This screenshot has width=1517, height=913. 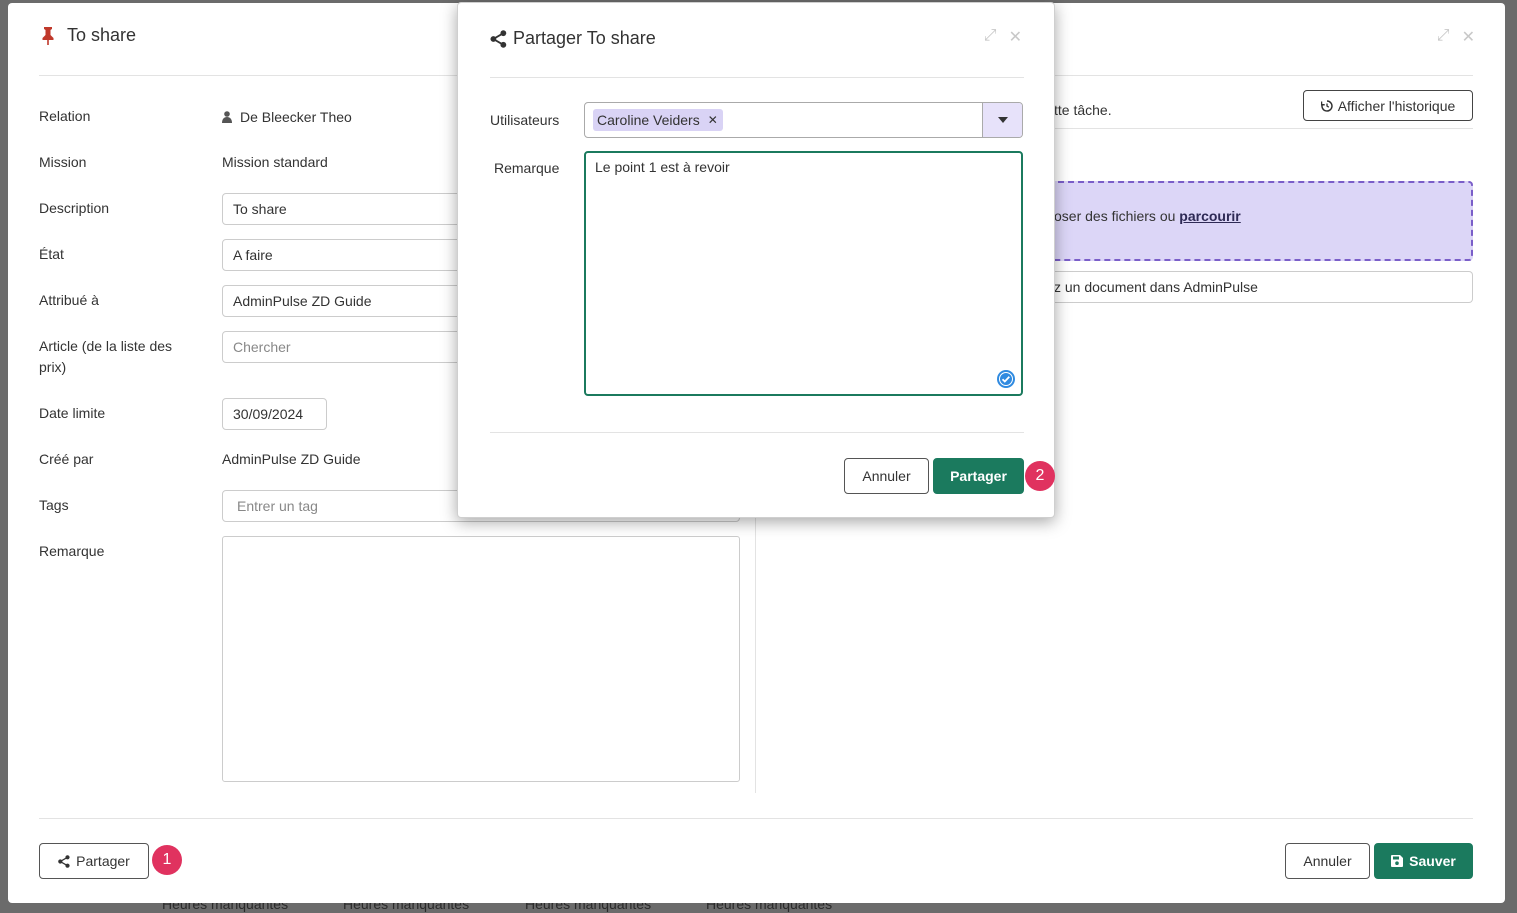 I want to click on attribue-label: Attribué à, so click(x=69, y=300).